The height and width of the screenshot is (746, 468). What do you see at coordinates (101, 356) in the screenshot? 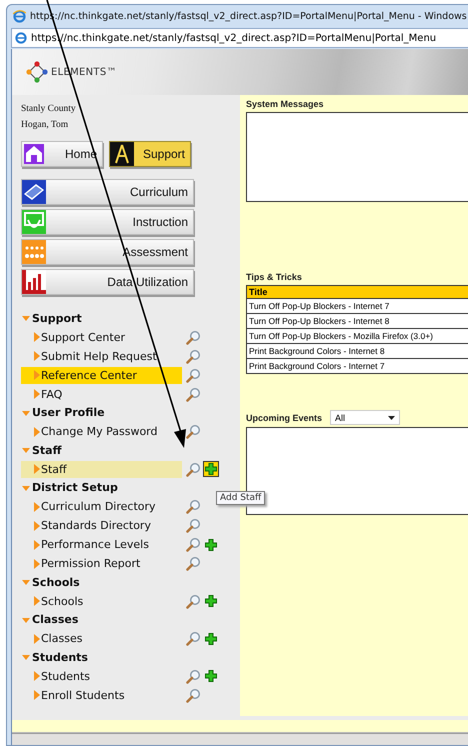
I see `menu-item: Submit Help Request` at bounding box center [101, 356].